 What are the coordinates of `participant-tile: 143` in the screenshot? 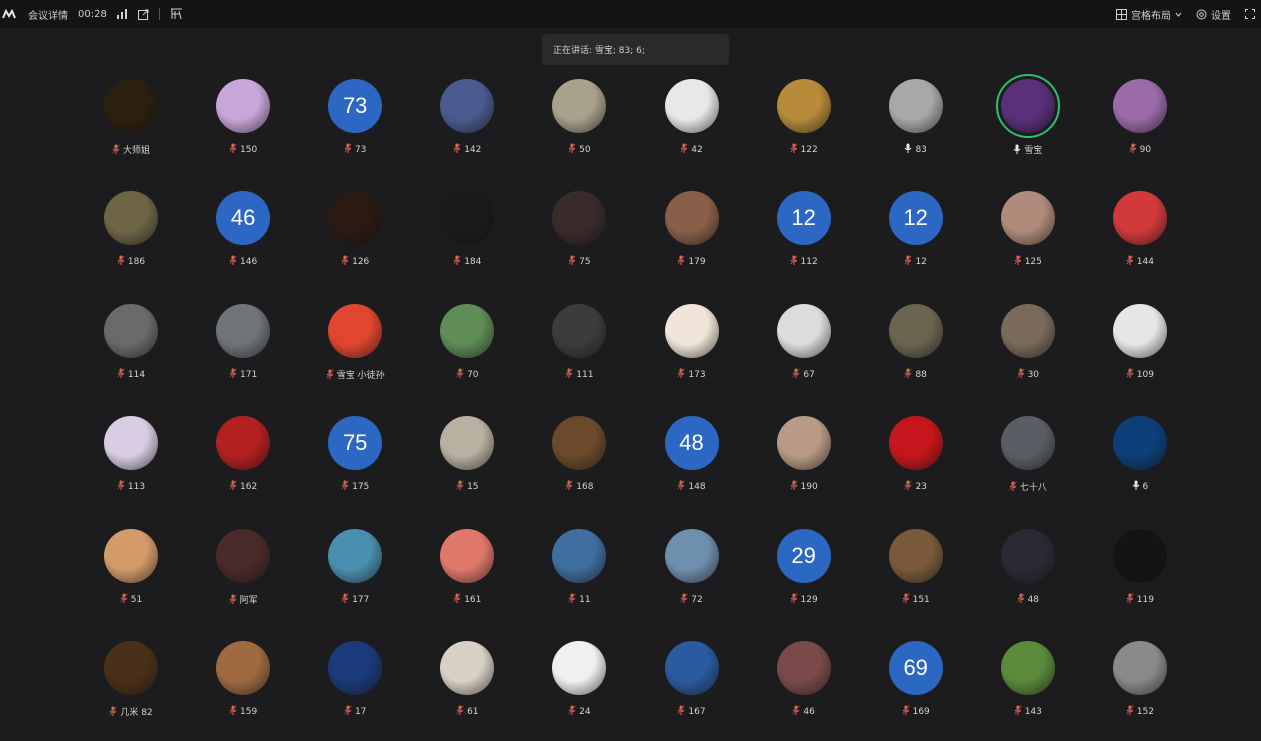 It's located at (1028, 691).